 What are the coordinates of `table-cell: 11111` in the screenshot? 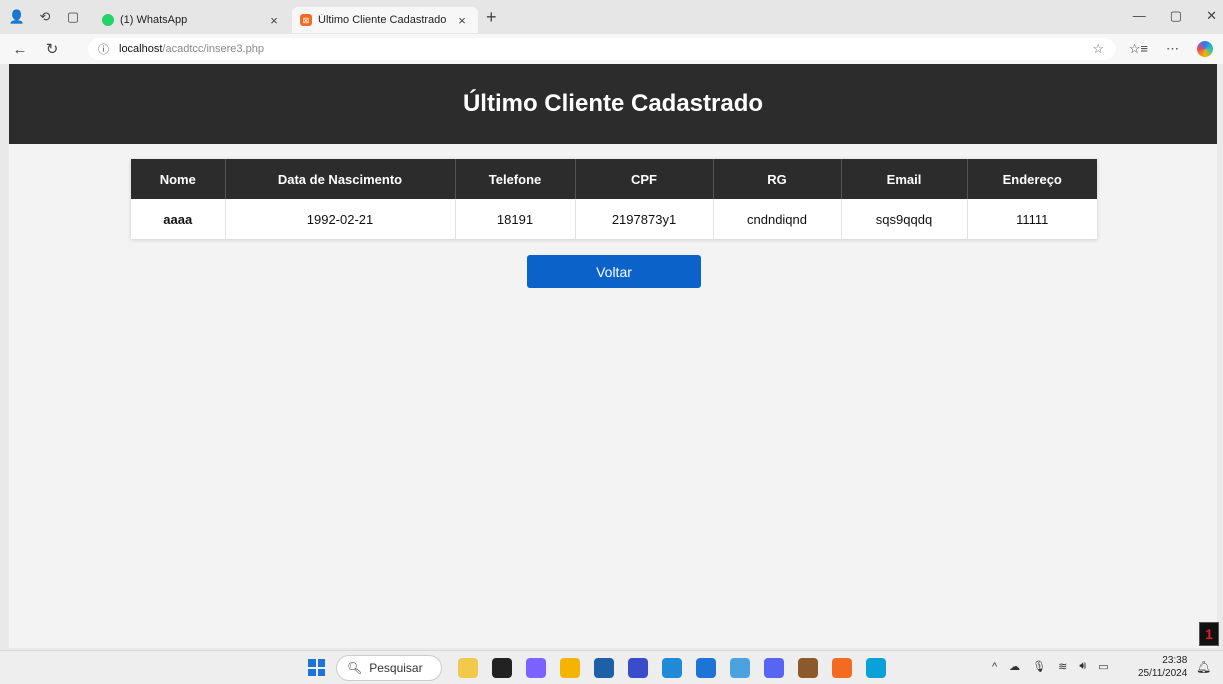 It's located at (1032, 219).